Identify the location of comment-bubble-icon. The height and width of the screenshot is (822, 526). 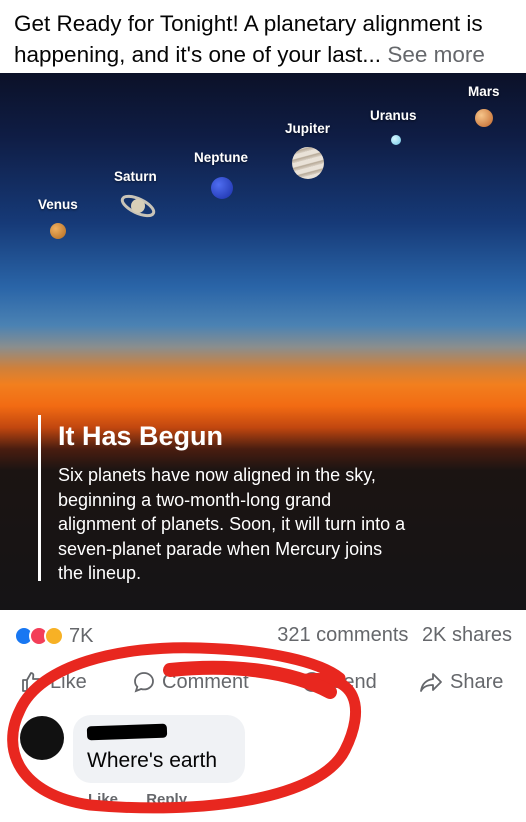
(144, 682).